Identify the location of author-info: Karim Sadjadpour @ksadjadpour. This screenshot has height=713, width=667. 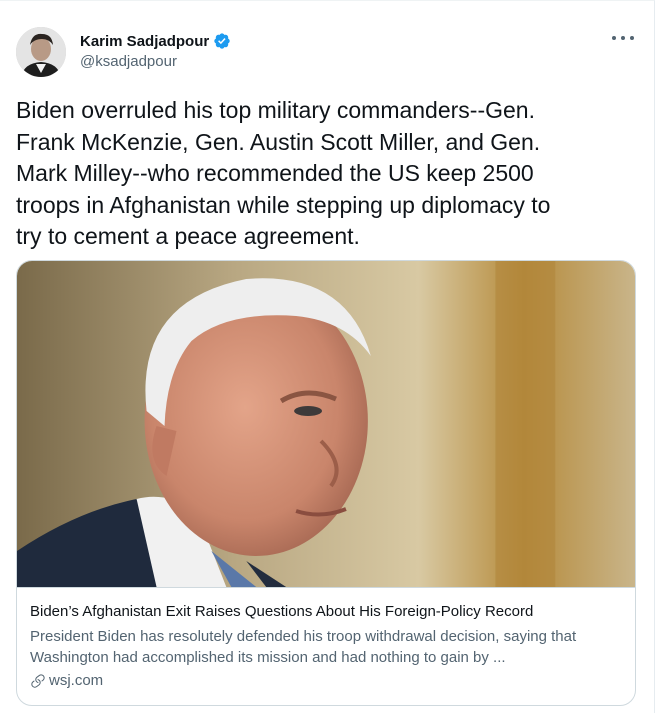
(155, 51).